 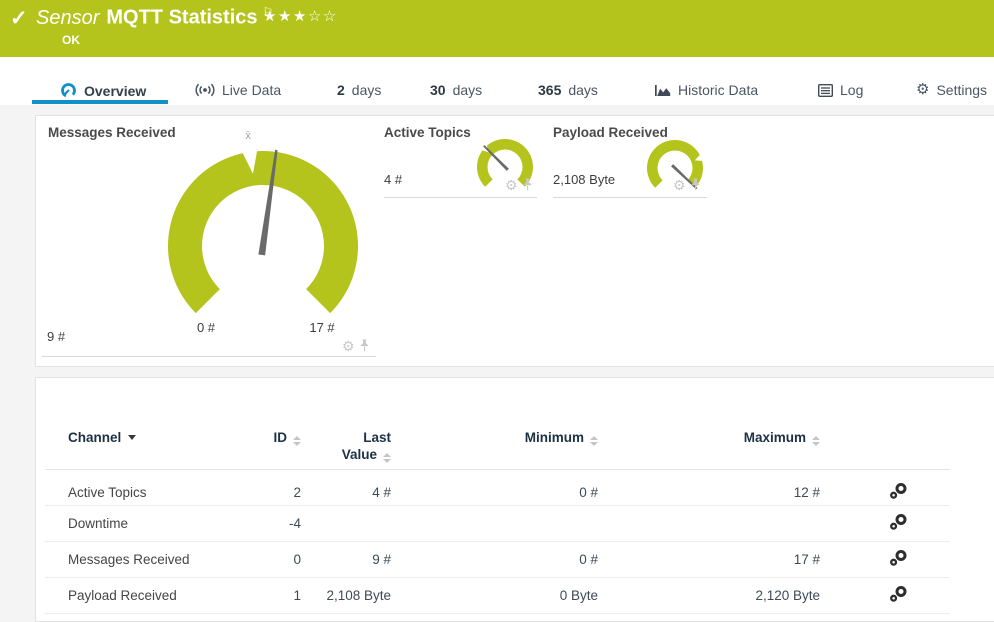 I want to click on table-row: Downtime -4, so click(x=497, y=523).